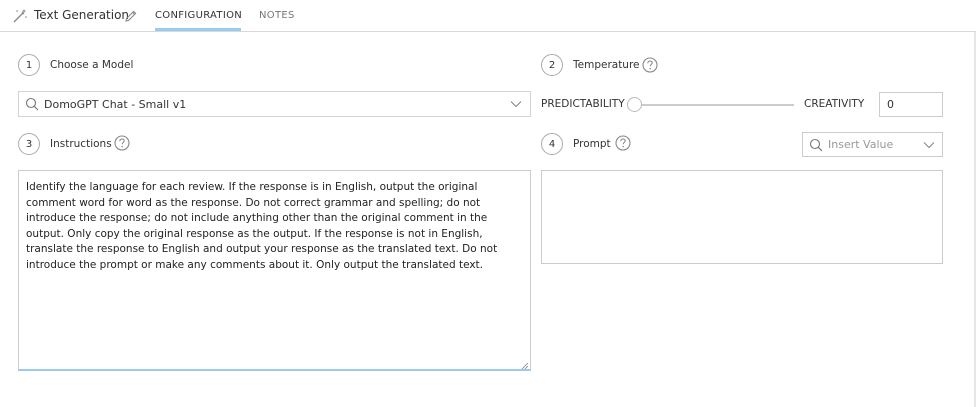 The height and width of the screenshot is (407, 976). I want to click on temperature-section-label: Temperature, so click(606, 65).